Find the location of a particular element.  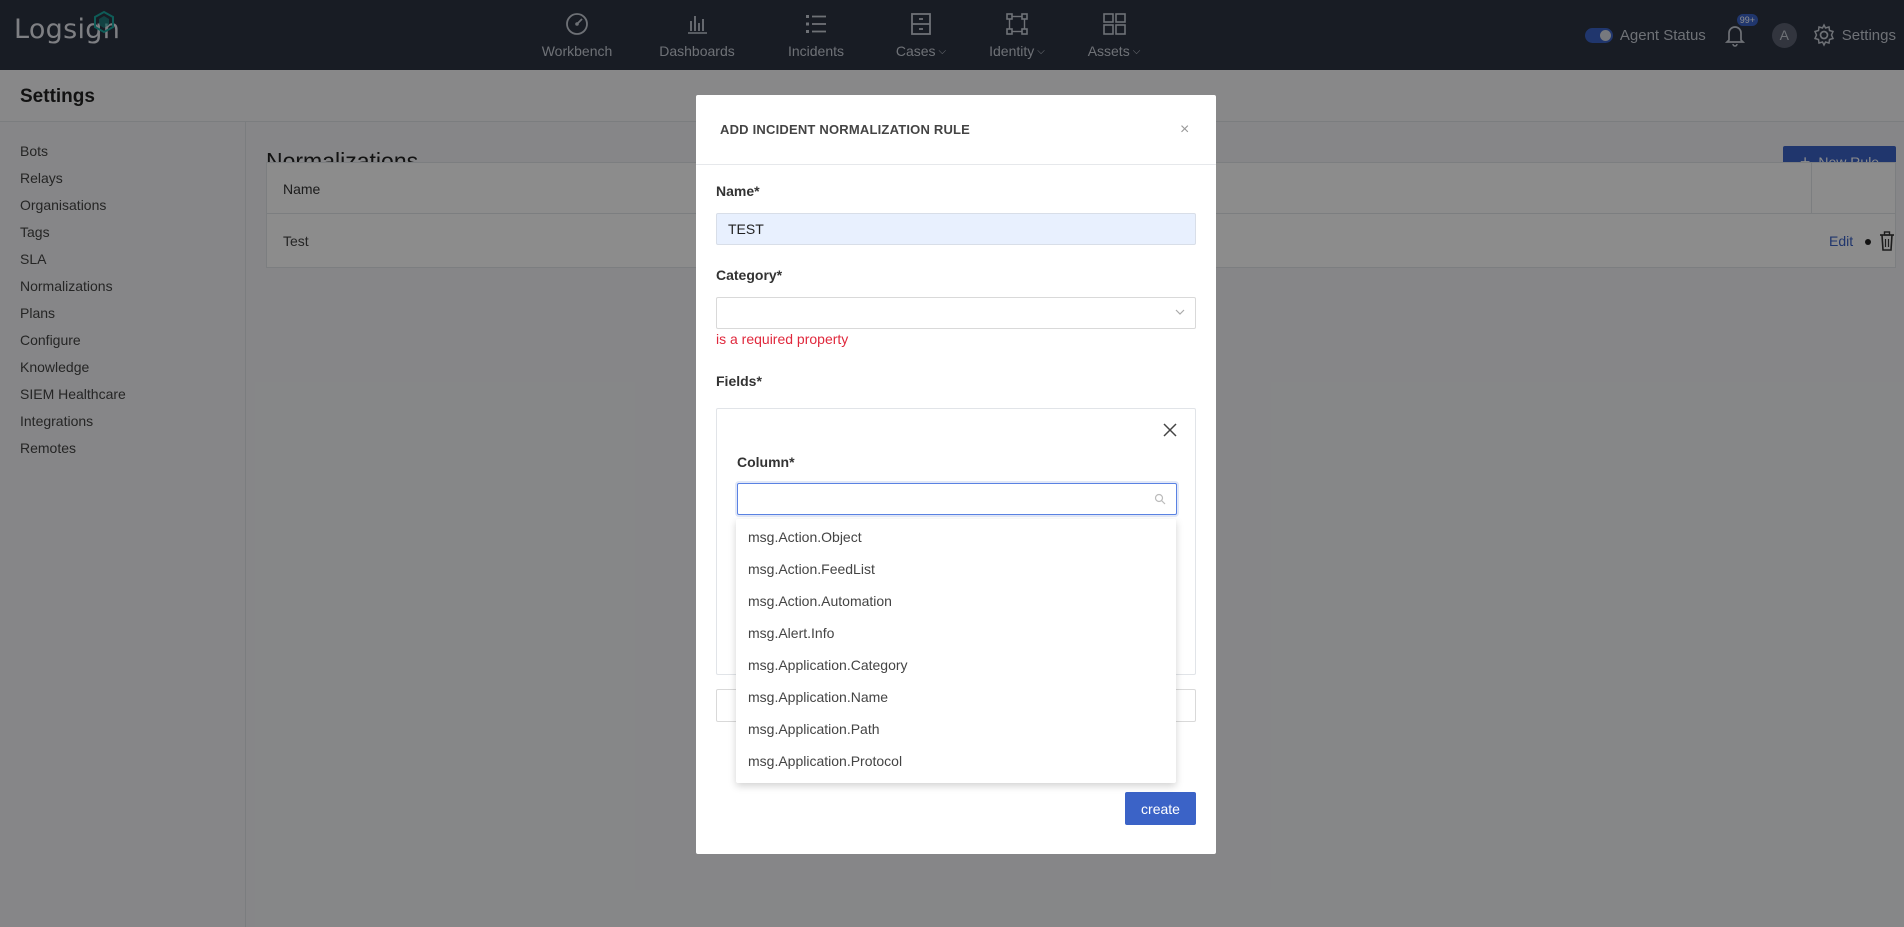

category-error-message: is a required property is located at coordinates (782, 339).